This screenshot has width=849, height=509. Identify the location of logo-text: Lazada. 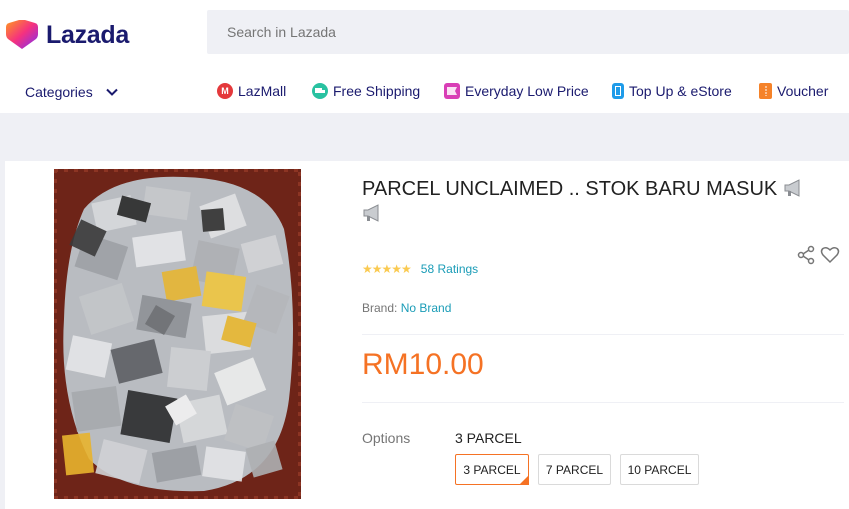
(87, 34).